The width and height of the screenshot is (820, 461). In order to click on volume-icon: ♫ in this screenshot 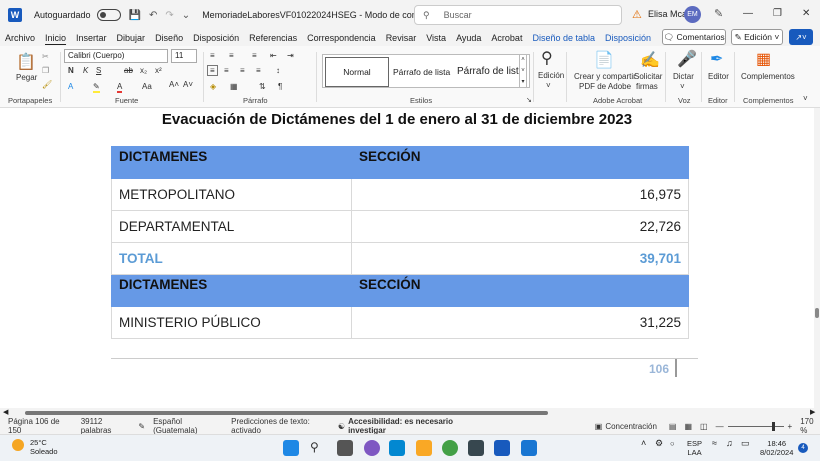, I will do `click(729, 443)`.